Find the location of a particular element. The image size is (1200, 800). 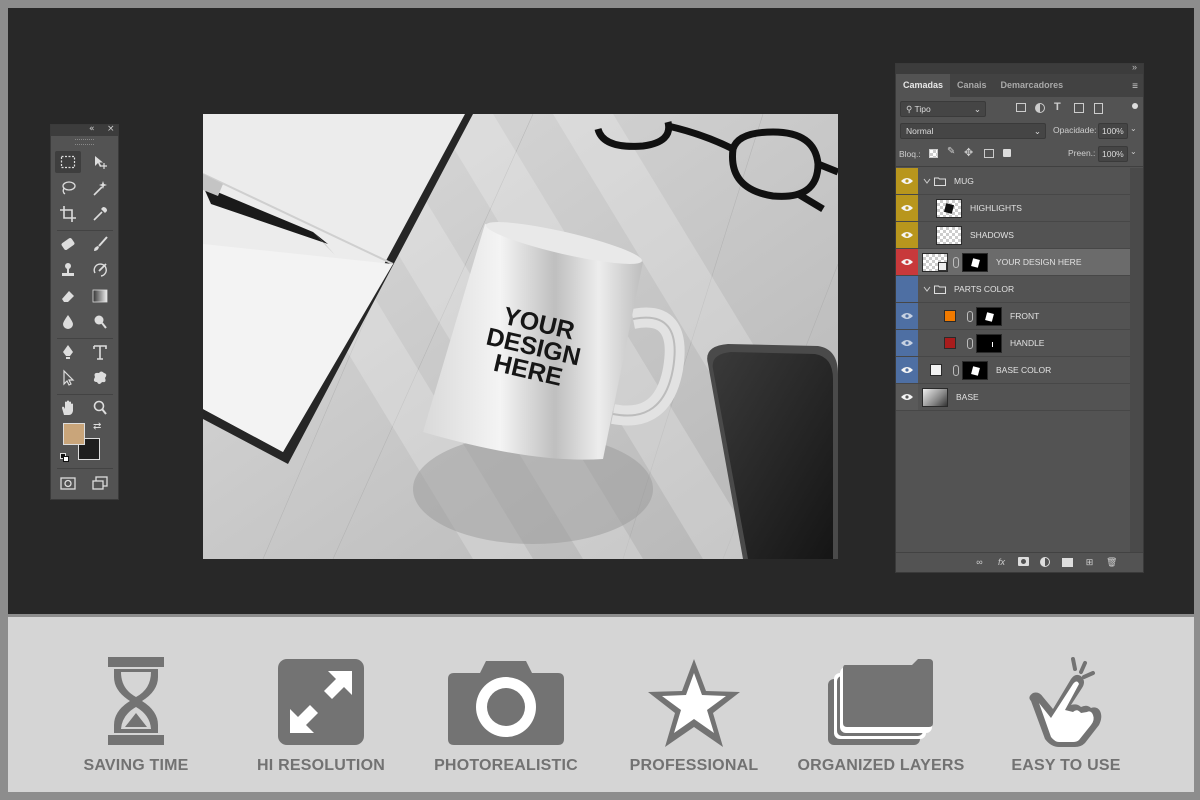

eraser-tool-icon is located at coordinates (68, 296).